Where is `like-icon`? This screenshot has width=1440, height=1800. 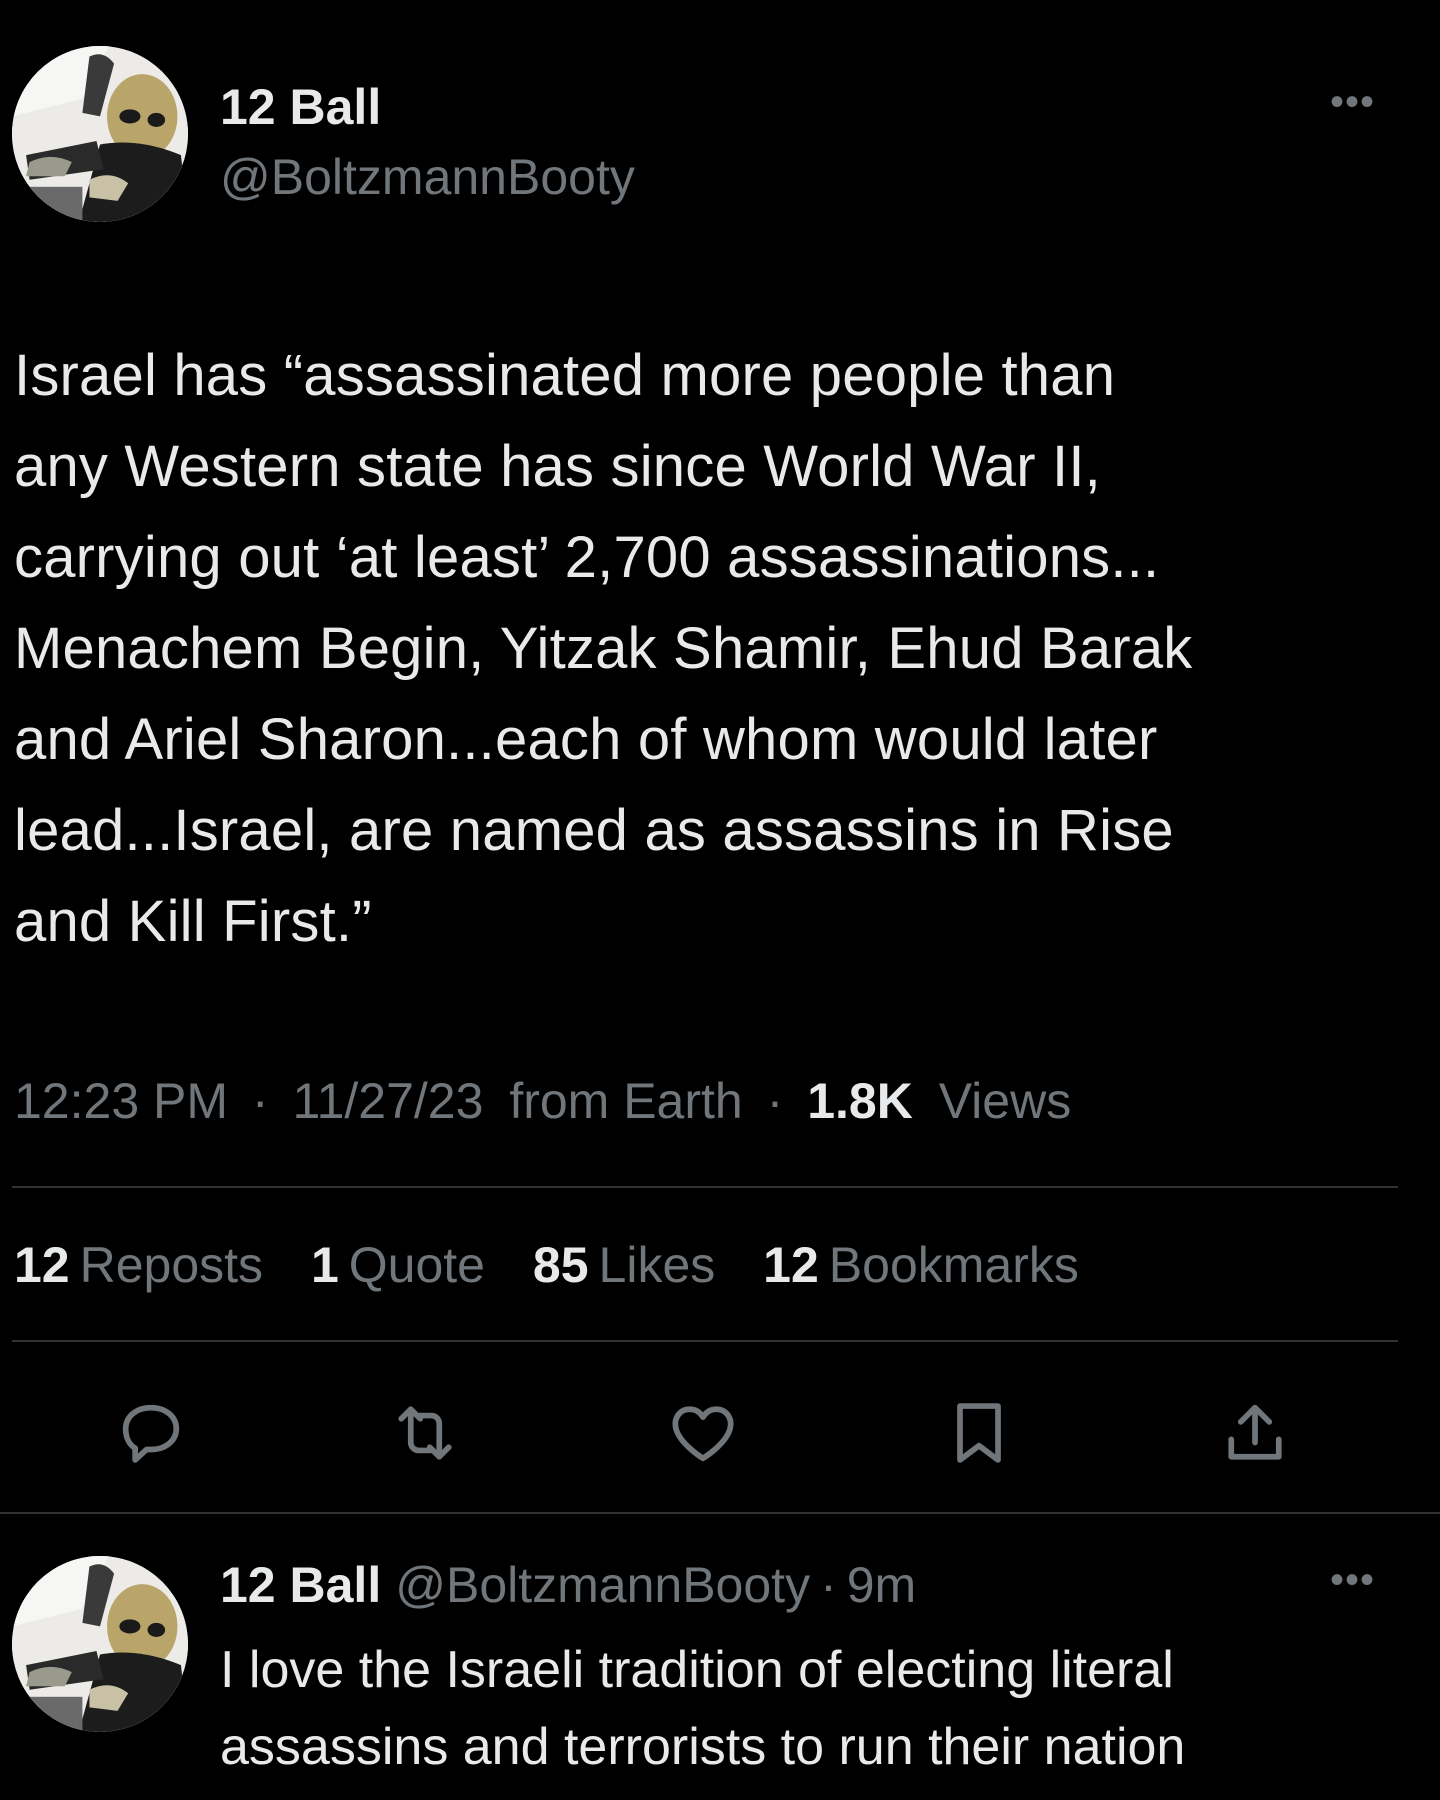
like-icon is located at coordinates (703, 1434).